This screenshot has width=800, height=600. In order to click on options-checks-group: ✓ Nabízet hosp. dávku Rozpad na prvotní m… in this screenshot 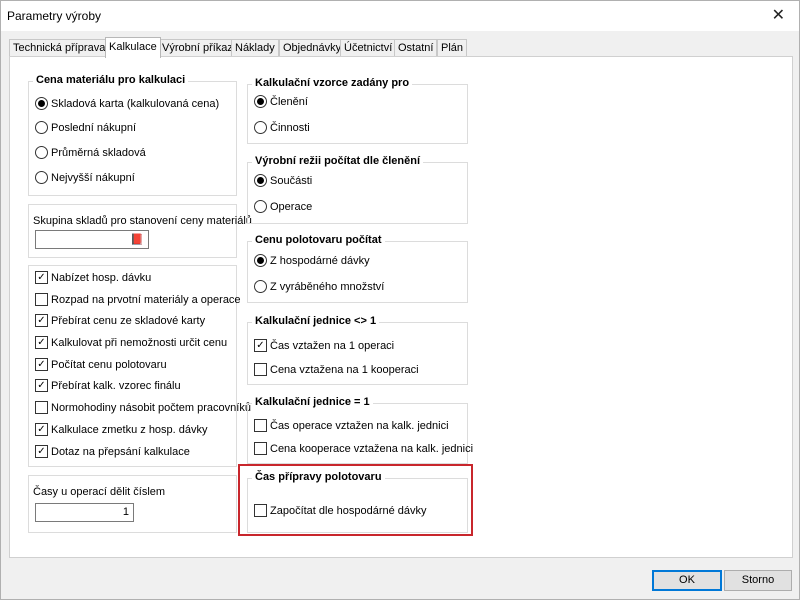, I will do `click(139, 366)`.